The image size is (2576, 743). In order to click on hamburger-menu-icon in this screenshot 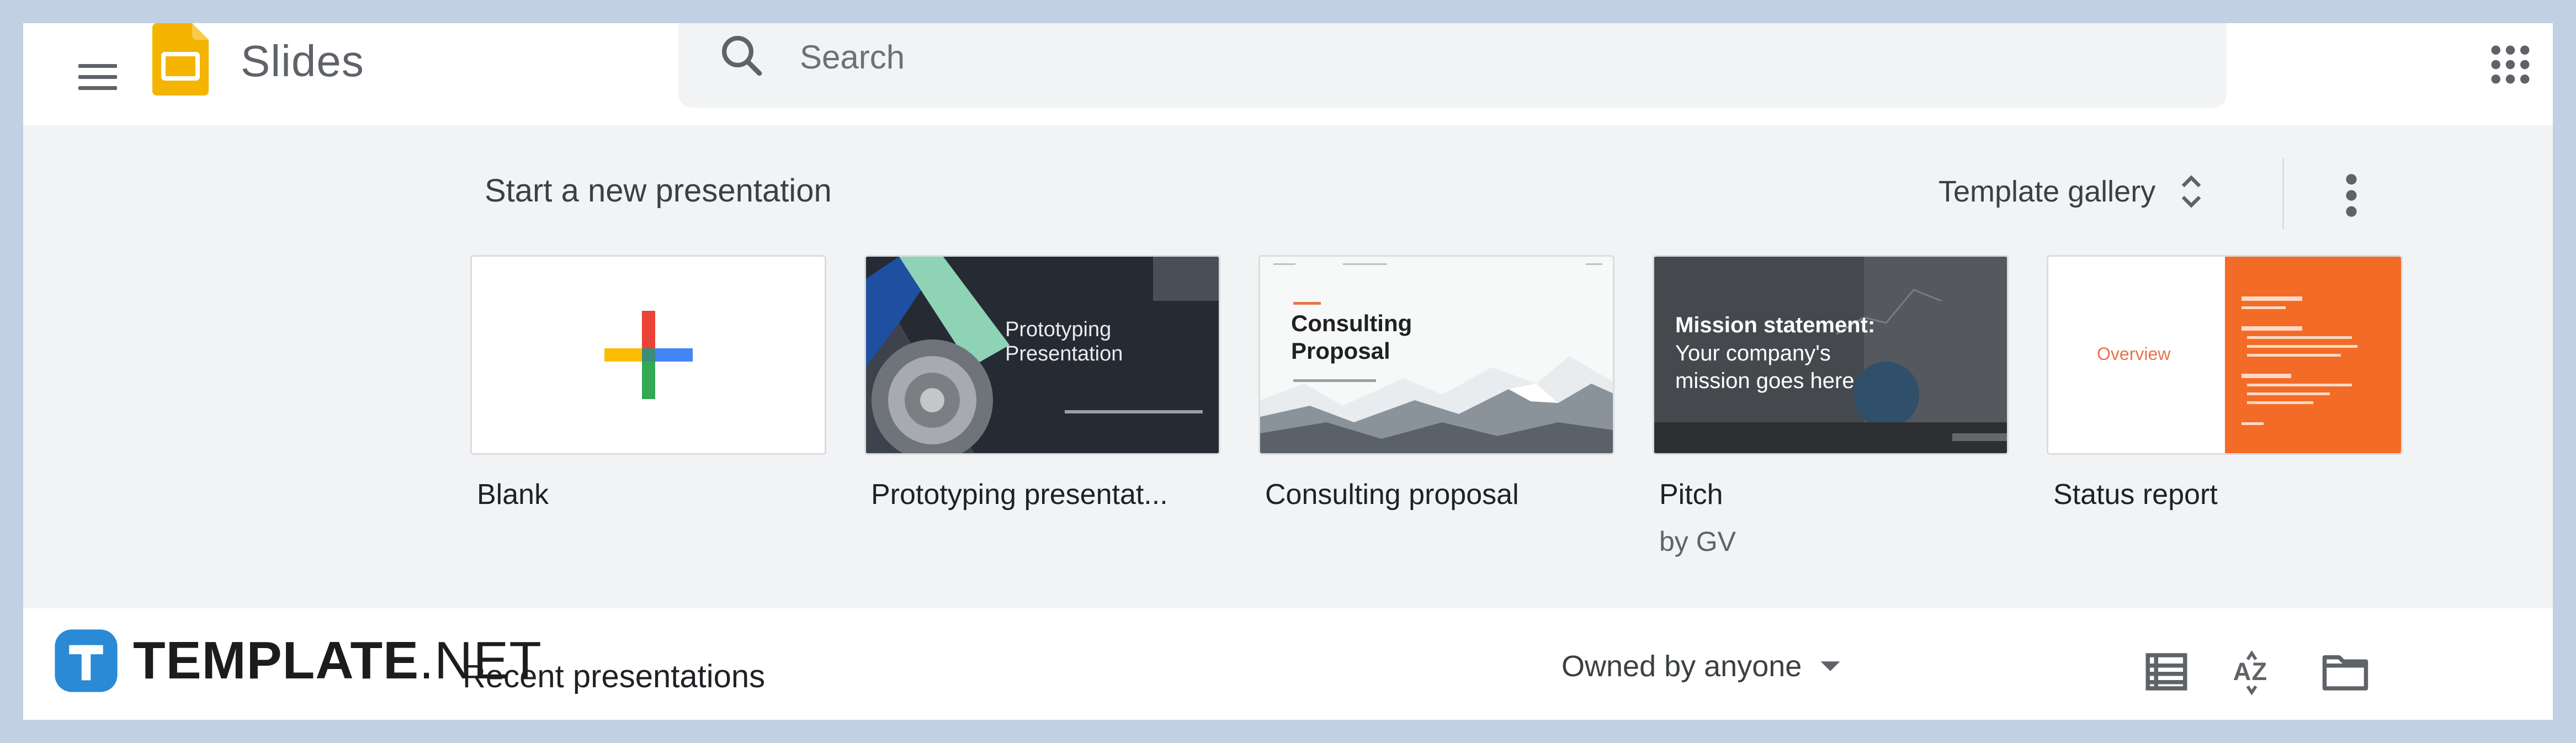, I will do `click(97, 66)`.